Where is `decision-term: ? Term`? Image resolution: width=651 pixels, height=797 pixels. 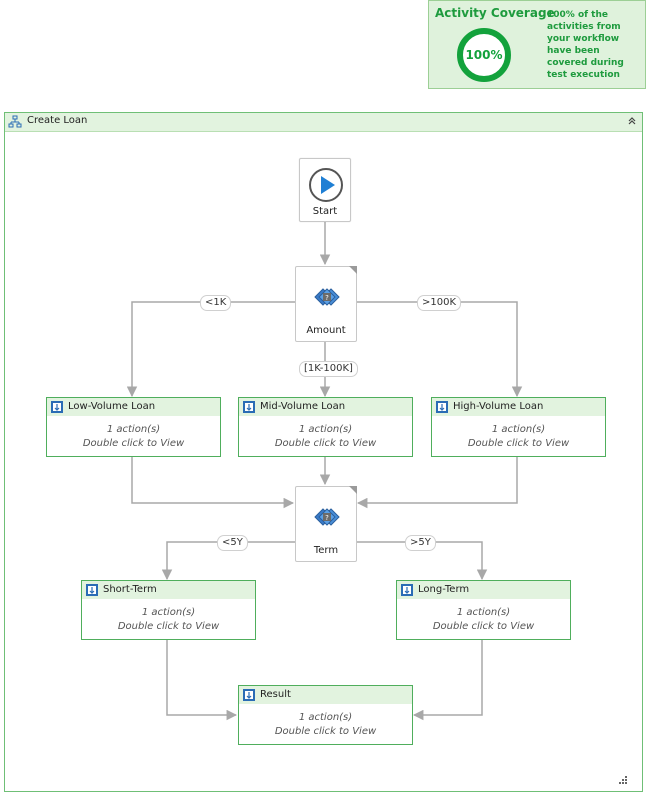
decision-term: ? Term is located at coordinates (326, 524).